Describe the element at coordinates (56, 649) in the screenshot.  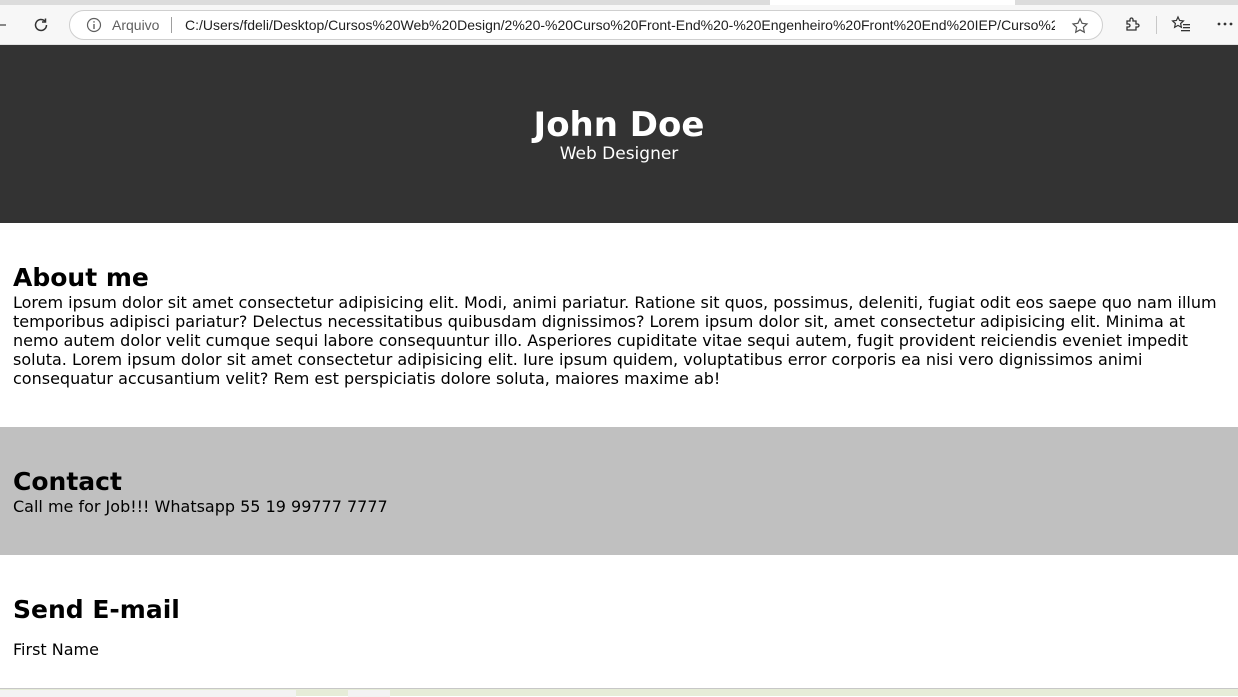
I see `first-name-label: First Name` at that location.